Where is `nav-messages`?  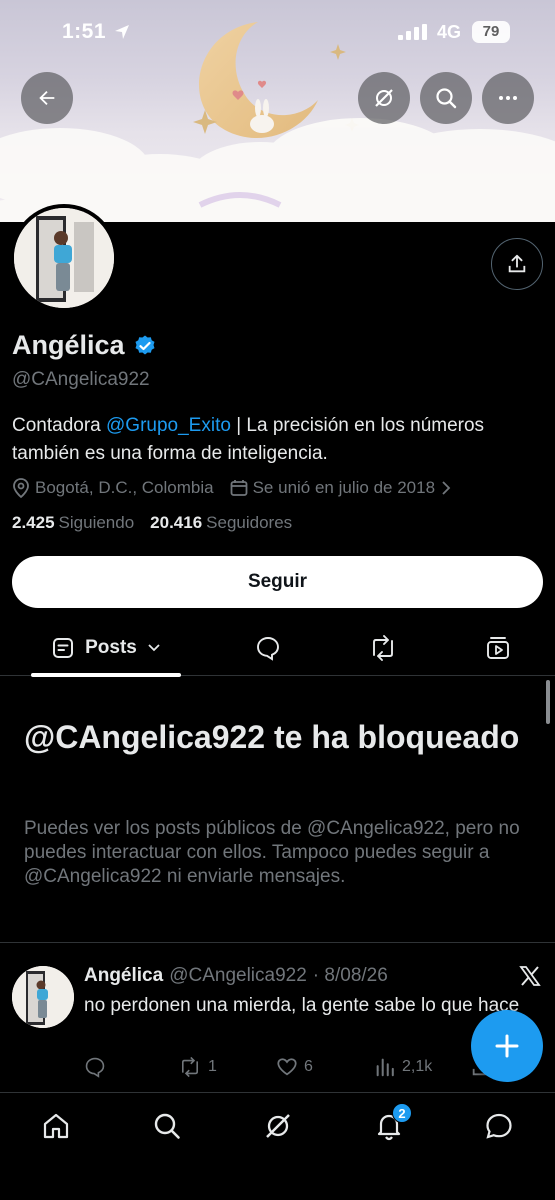
nav-messages is located at coordinates (499, 1126).